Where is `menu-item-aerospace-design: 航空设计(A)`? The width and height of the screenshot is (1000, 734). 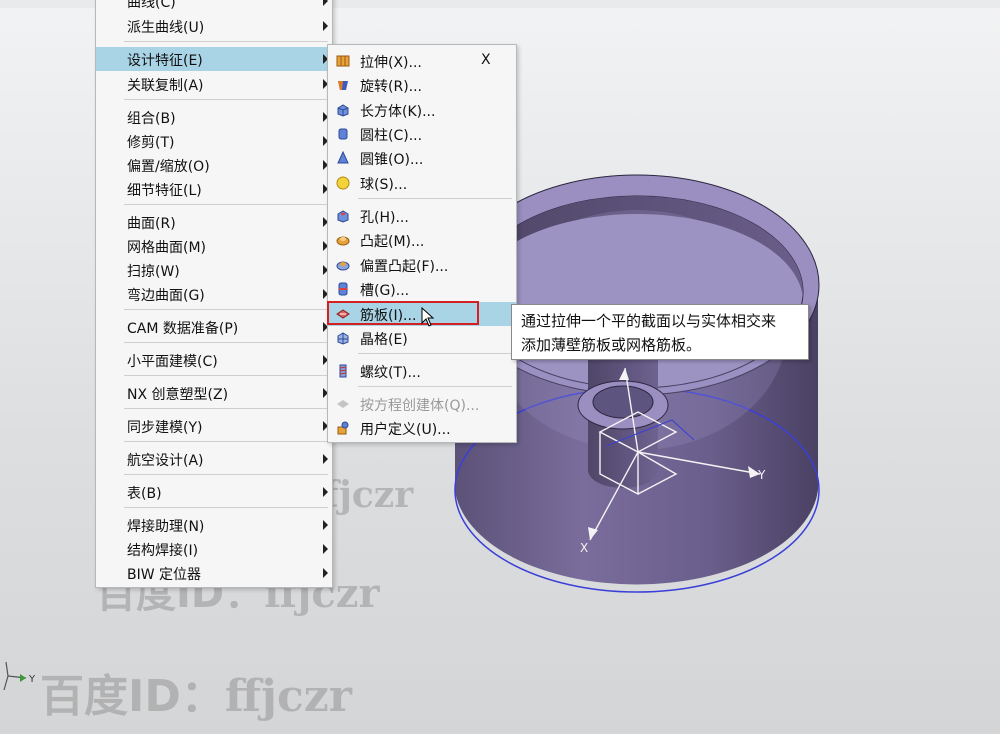
menu-item-aerospace-design: 航空设计(A) is located at coordinates (214, 459).